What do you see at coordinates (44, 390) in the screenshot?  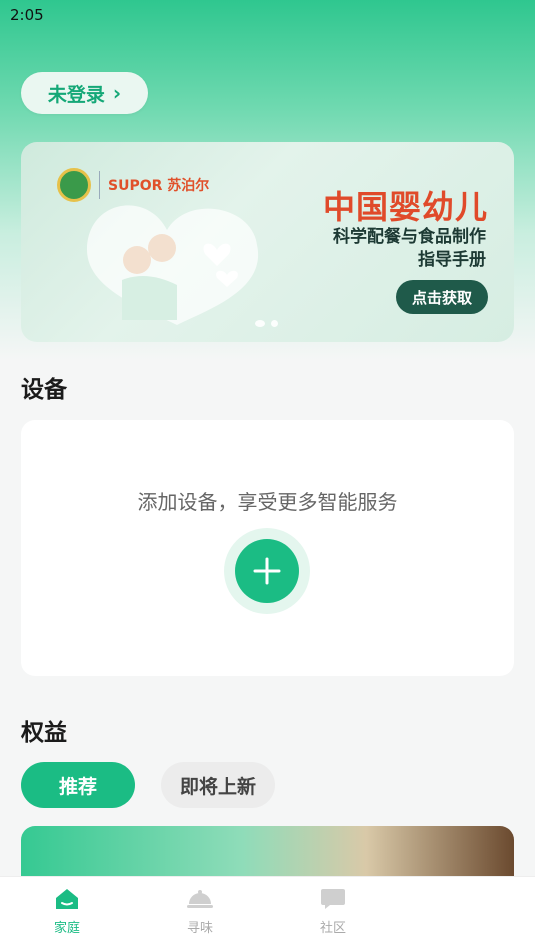 I see `devices-section-title: 设备` at bounding box center [44, 390].